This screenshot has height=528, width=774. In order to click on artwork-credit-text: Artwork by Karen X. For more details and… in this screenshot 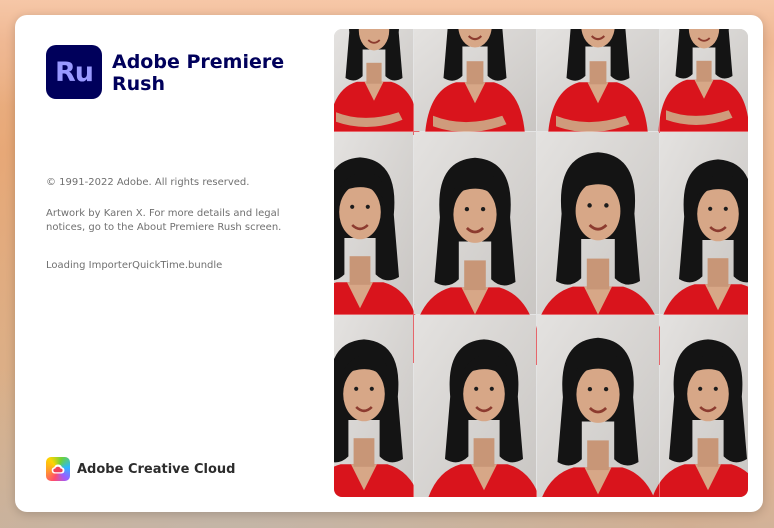, I will do `click(164, 220)`.